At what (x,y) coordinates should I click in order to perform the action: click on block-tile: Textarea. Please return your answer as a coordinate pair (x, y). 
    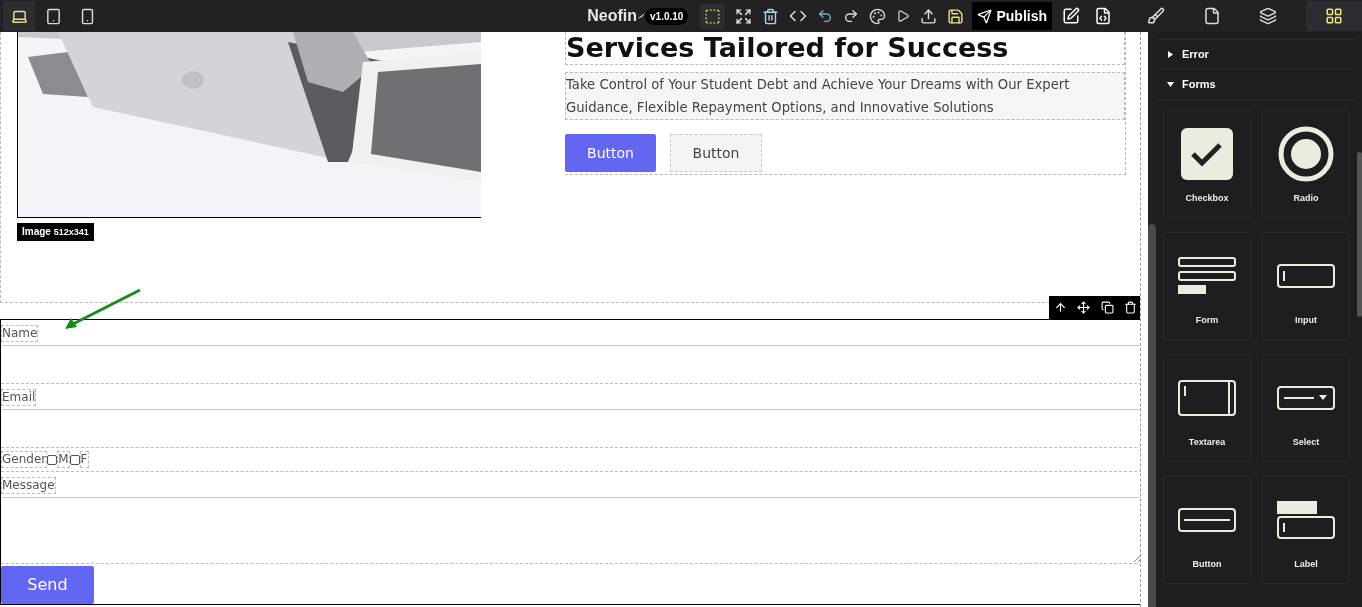
    Looking at the image, I should click on (1207, 408).